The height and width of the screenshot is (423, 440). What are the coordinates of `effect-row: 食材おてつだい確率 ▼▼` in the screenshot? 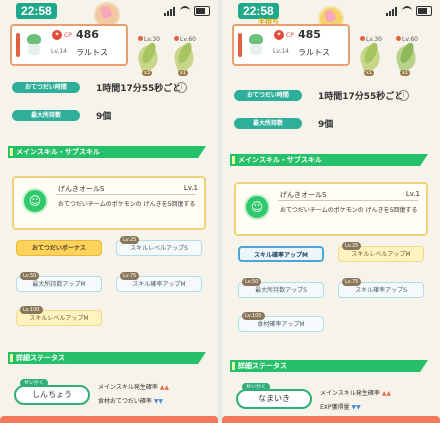 It's located at (130, 400).